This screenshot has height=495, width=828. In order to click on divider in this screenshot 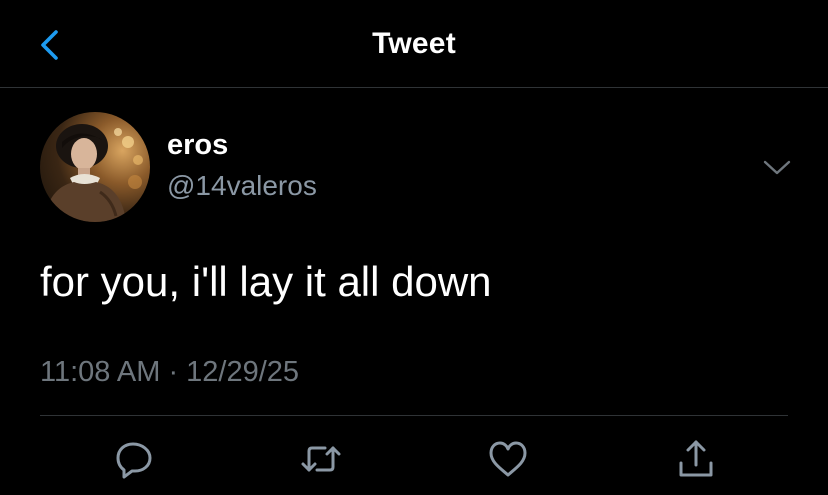, I will do `click(414, 415)`.